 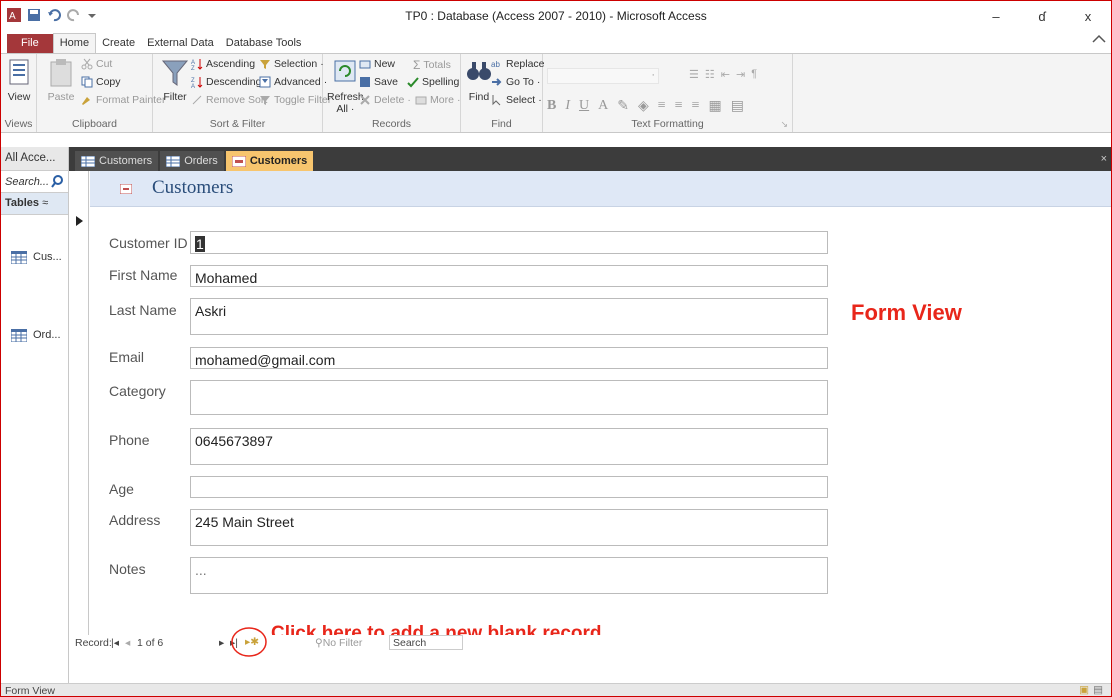 What do you see at coordinates (603, 106) in the screenshot?
I see `font-color-icon: A` at bounding box center [603, 106].